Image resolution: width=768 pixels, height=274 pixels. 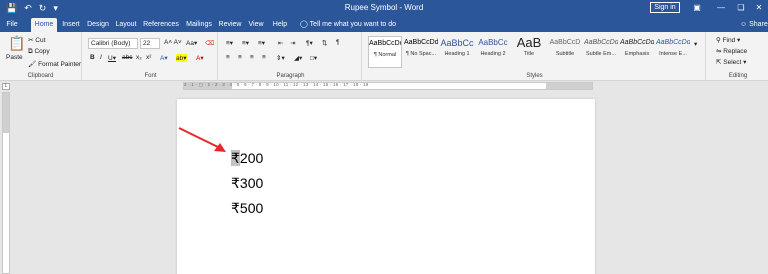 I want to click on tab-home: Home, so click(x=44, y=25).